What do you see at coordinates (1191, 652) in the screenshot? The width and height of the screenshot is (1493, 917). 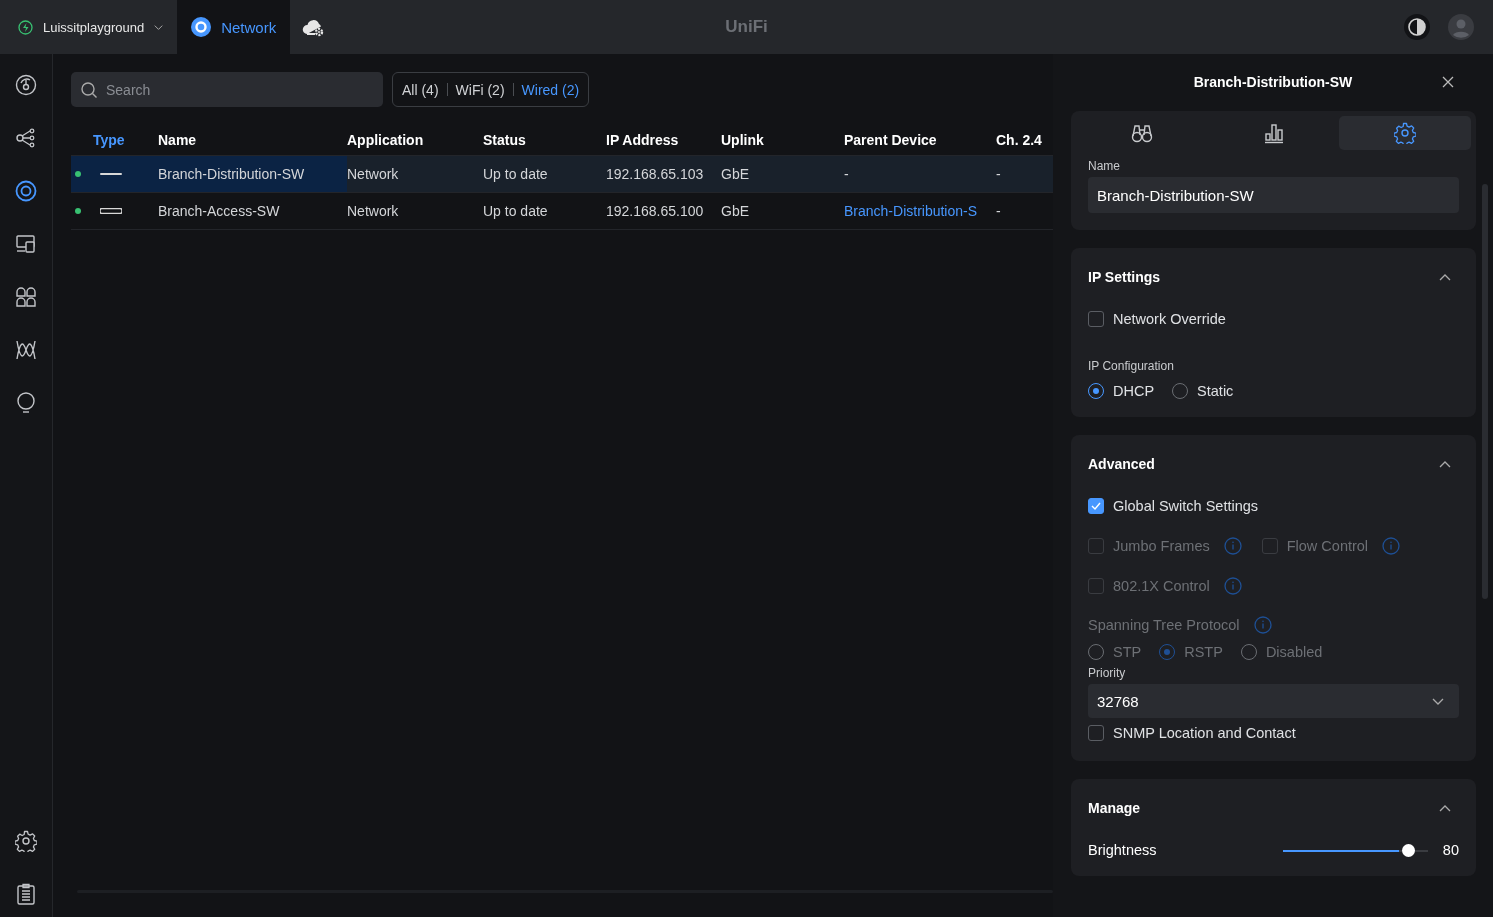 I see `radio-button: RSTP` at bounding box center [1191, 652].